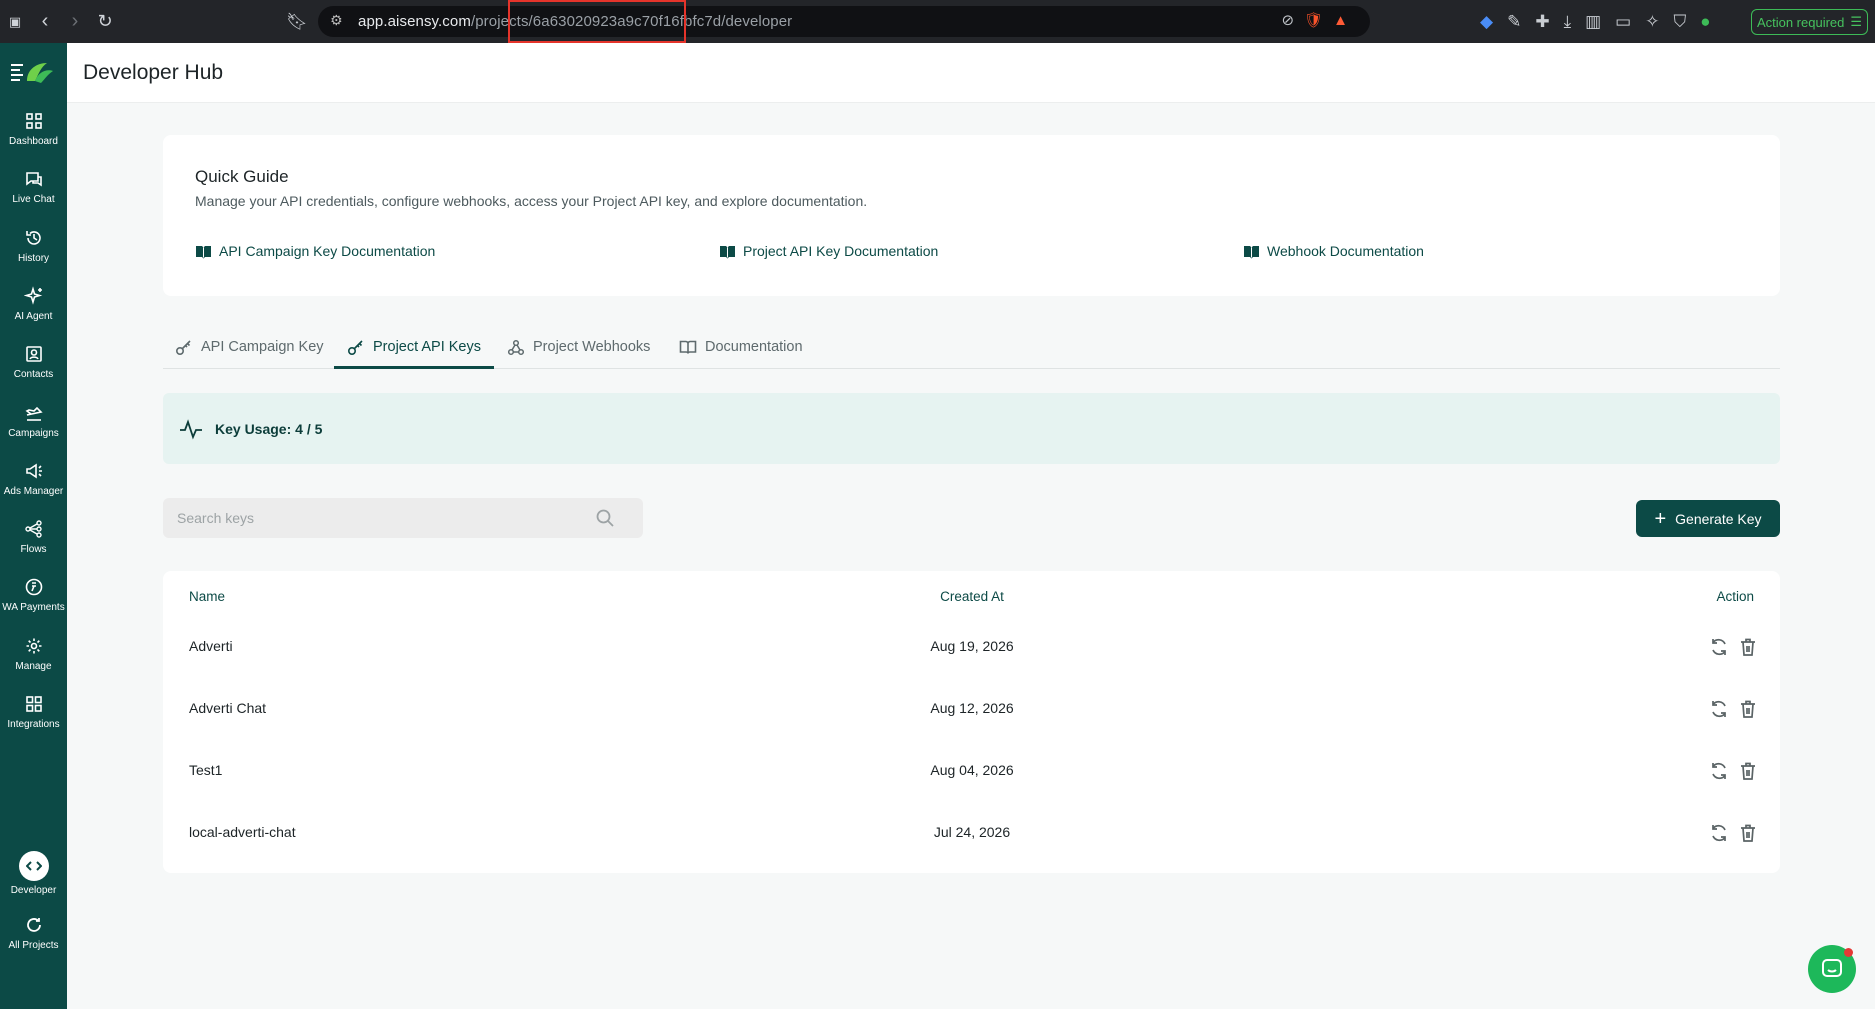 The height and width of the screenshot is (1009, 1875). I want to click on tab-label: Project API Keys, so click(427, 347).